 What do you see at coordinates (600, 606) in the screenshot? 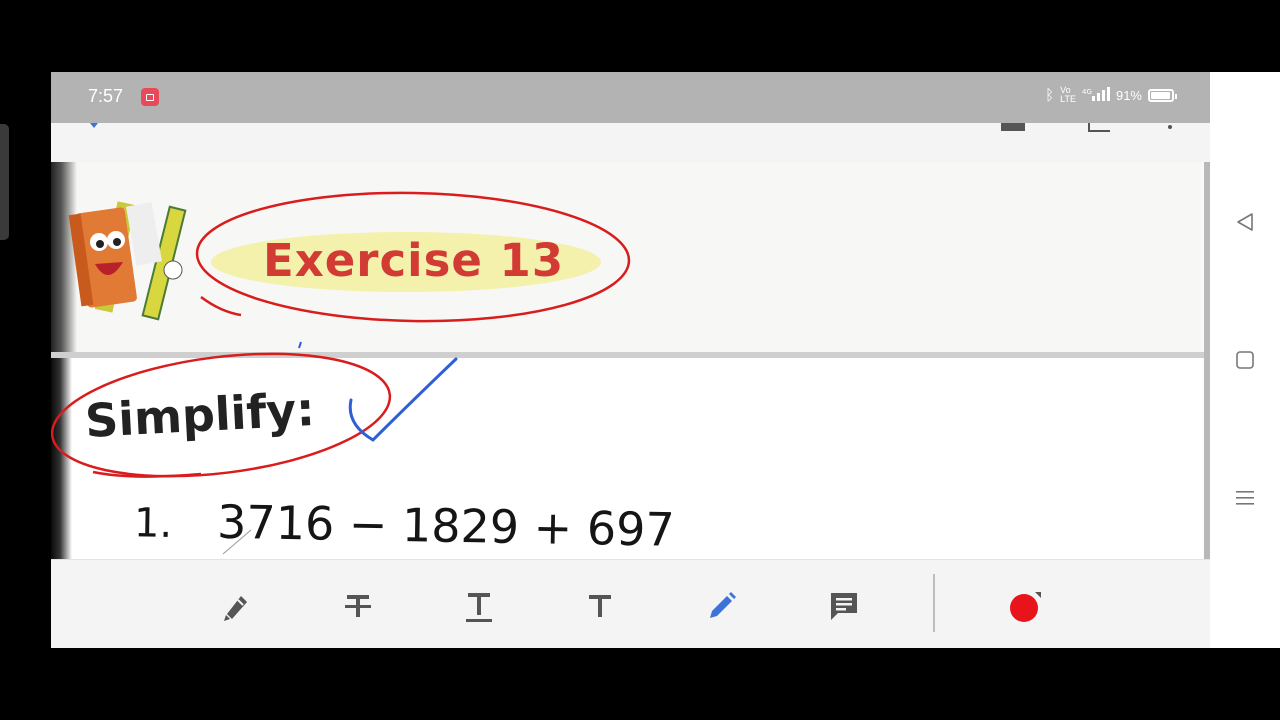
I see `text-icon` at bounding box center [600, 606].